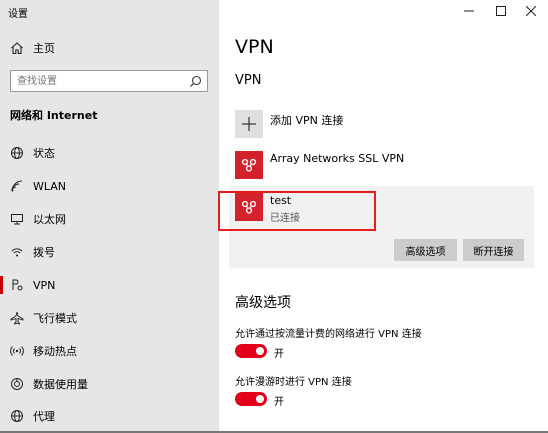 Image resolution: width=548 pixels, height=433 pixels. What do you see at coordinates (307, 120) in the screenshot?
I see `add-vpn-label: 添加 VPN 连接` at bounding box center [307, 120].